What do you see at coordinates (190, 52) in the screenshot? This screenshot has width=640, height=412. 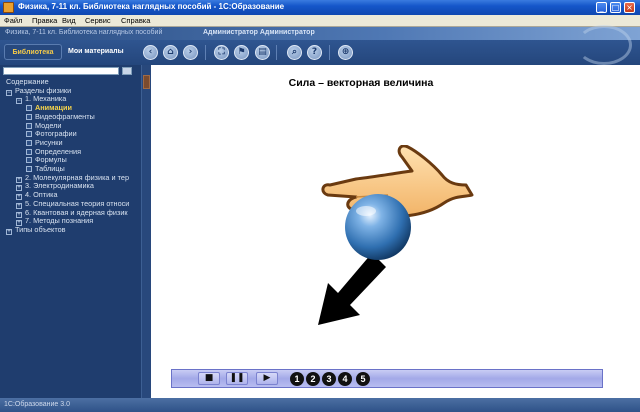 I see `forward-icon: ›` at bounding box center [190, 52].